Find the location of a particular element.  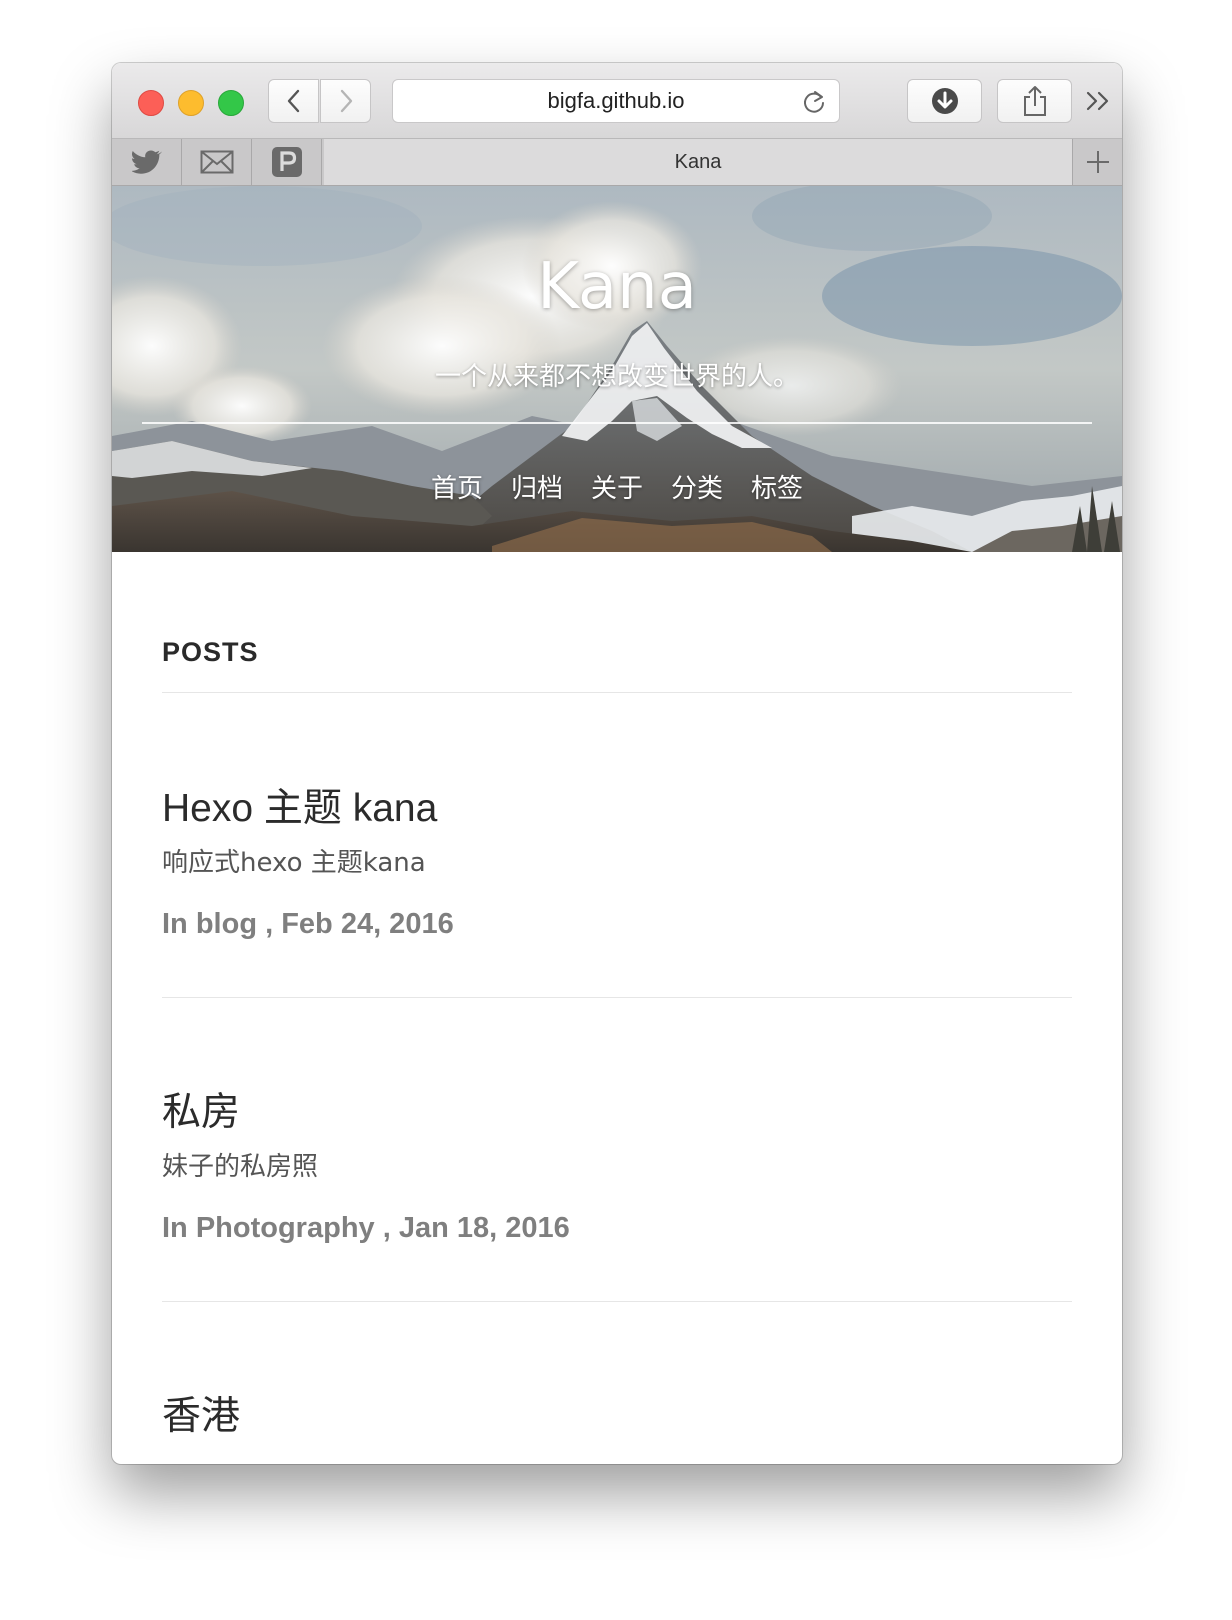

share-button is located at coordinates (1034, 101).